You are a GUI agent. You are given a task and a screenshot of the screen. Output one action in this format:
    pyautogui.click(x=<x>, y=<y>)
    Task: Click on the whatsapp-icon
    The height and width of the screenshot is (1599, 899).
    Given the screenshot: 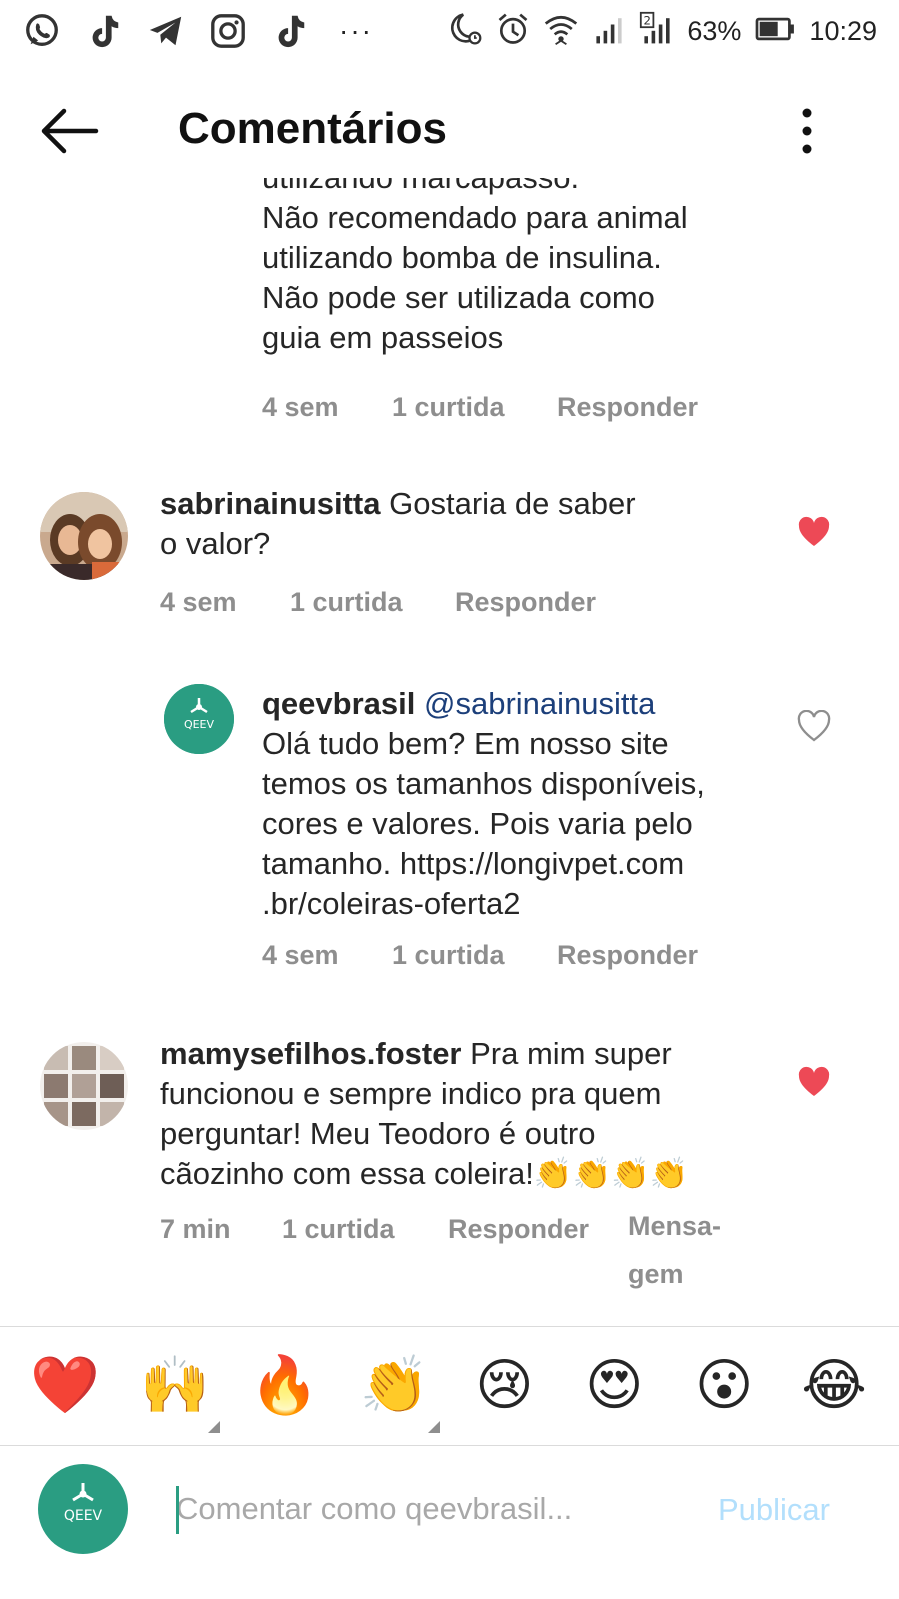 What is the action you would take?
    pyautogui.click(x=42, y=31)
    